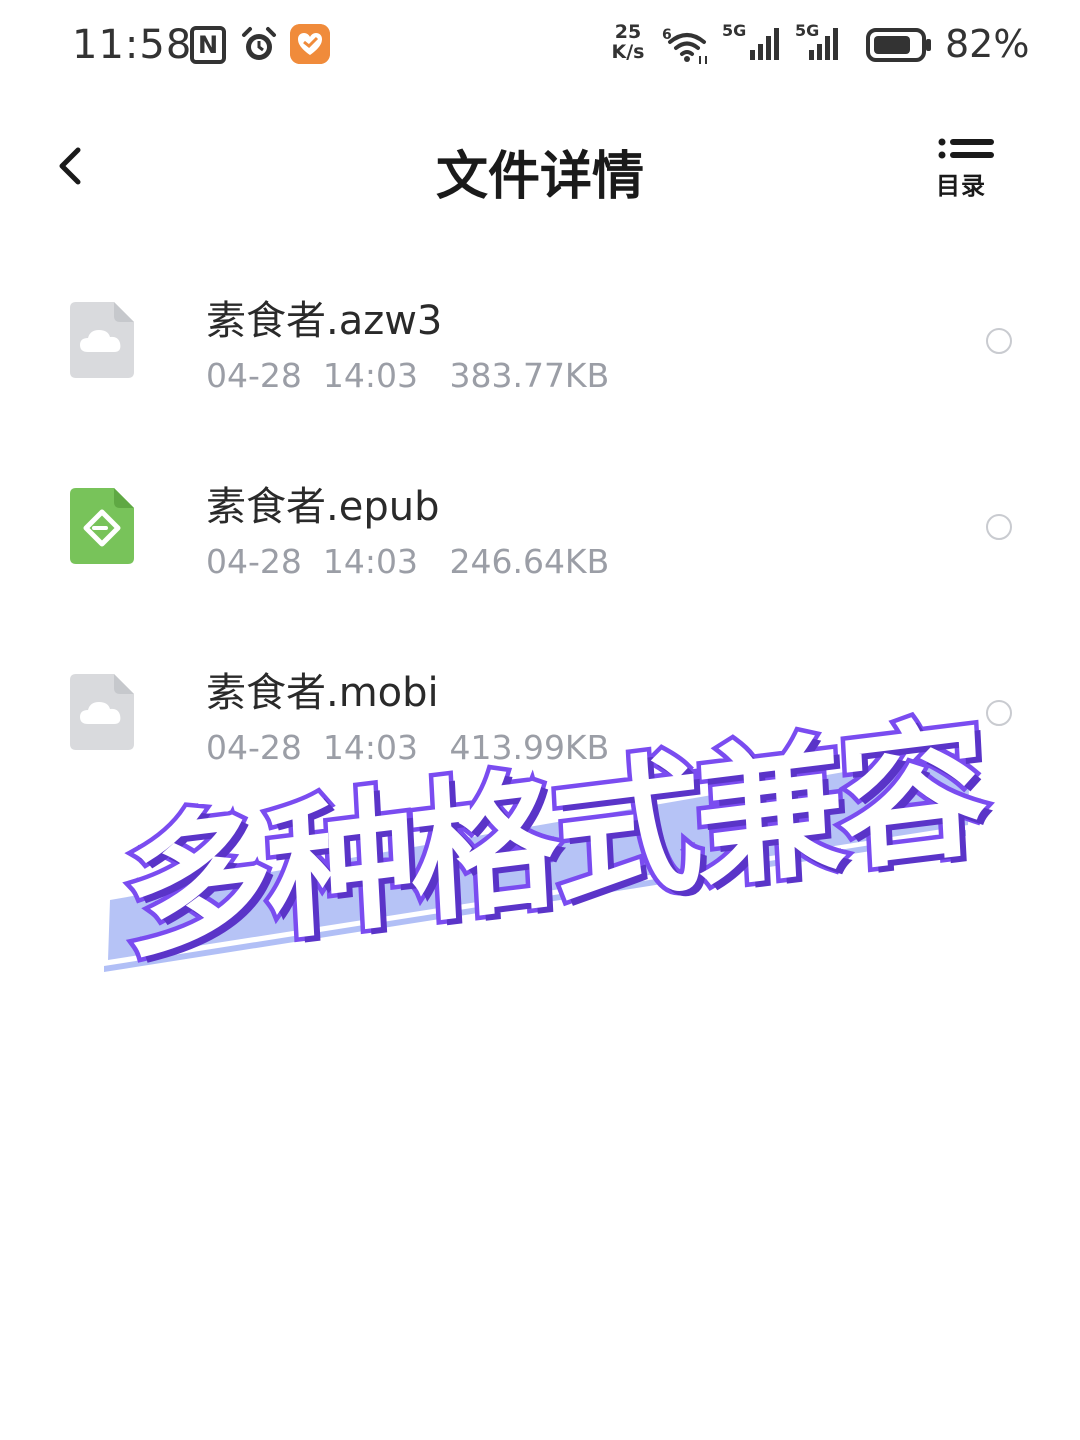  Describe the element at coordinates (898, 45) in the screenshot. I see `battery-icon` at that location.